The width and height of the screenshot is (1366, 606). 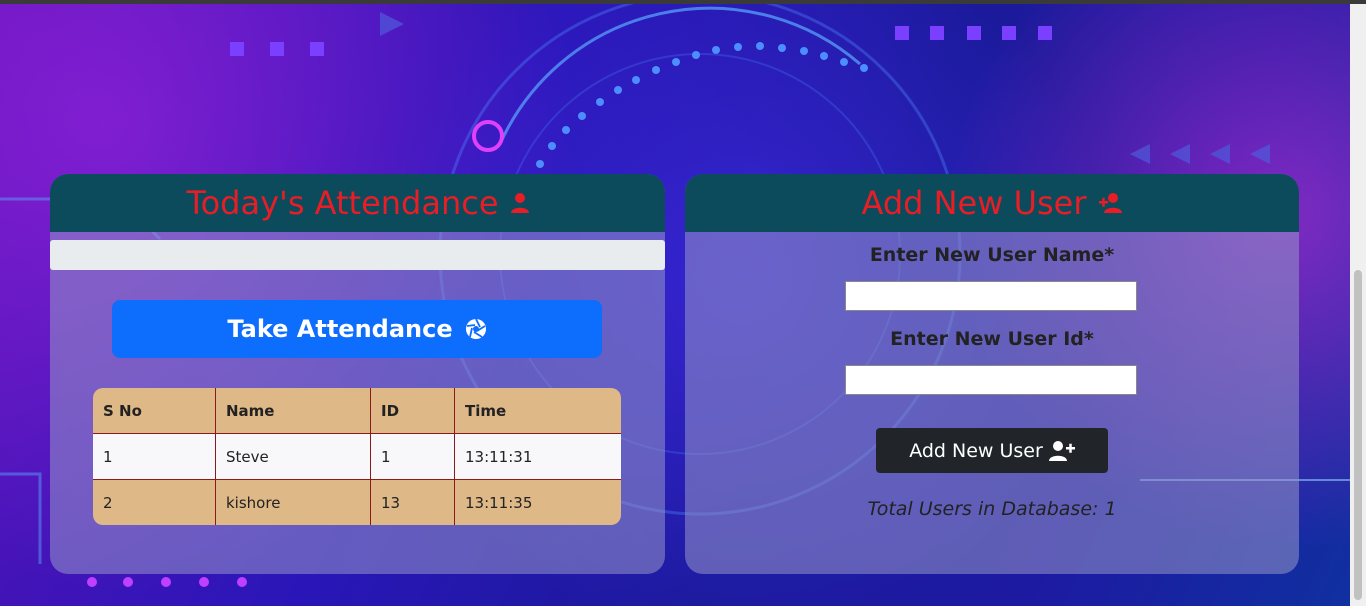 What do you see at coordinates (154, 502) in the screenshot?
I see `cell-sno: 2` at bounding box center [154, 502].